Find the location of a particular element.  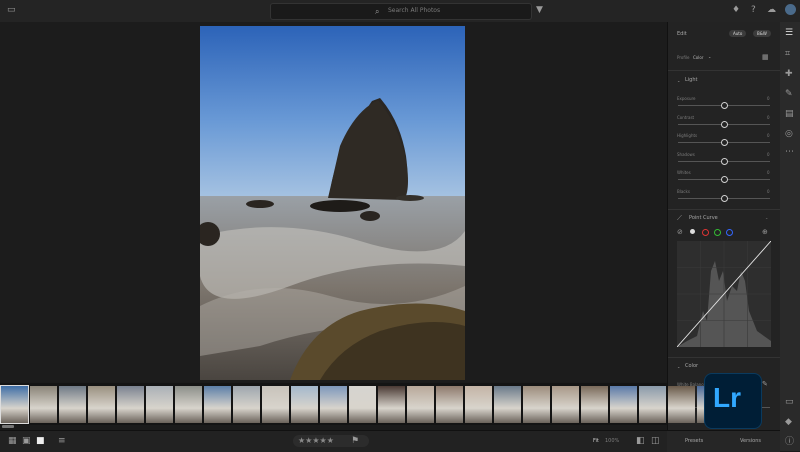

flag-icon: ⚑ is located at coordinates (355, 441).